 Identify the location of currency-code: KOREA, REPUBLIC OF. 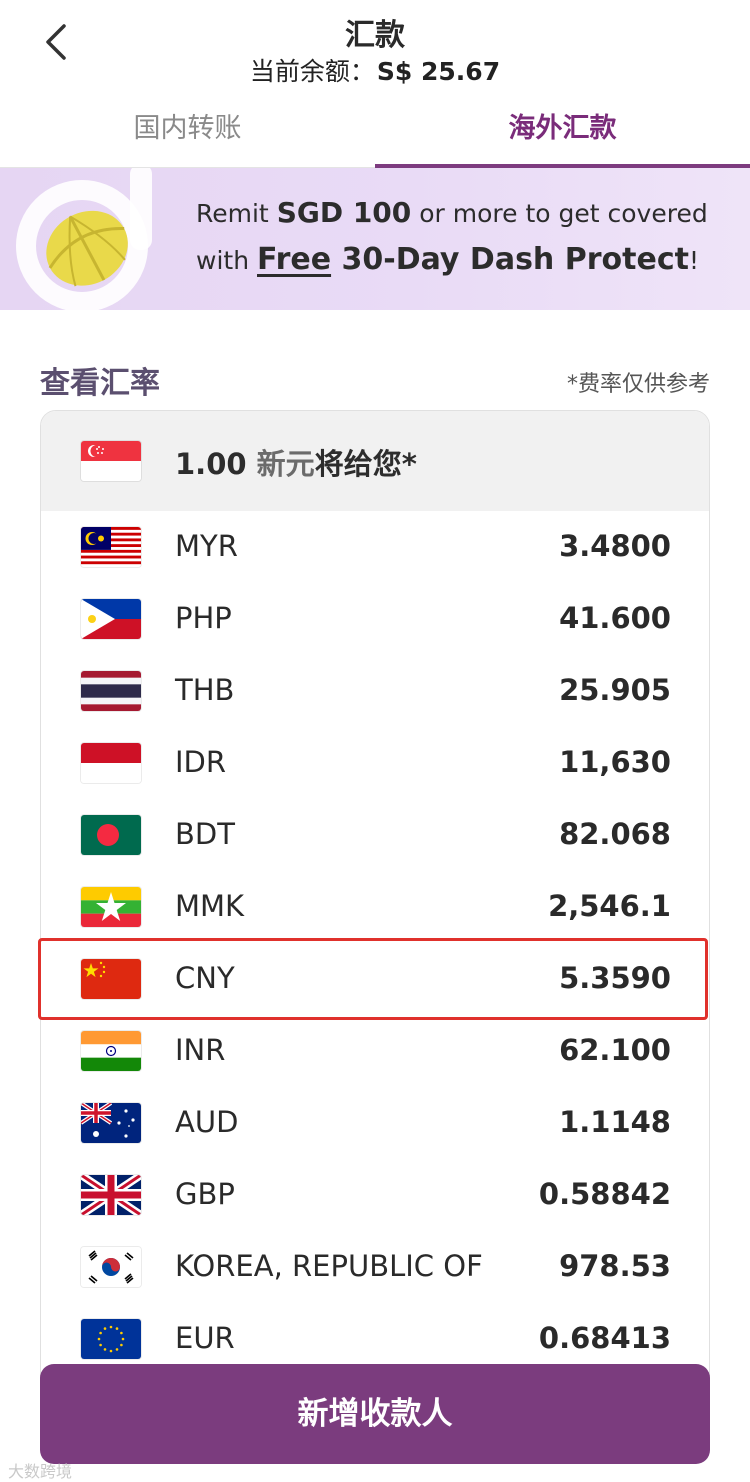
(329, 1266).